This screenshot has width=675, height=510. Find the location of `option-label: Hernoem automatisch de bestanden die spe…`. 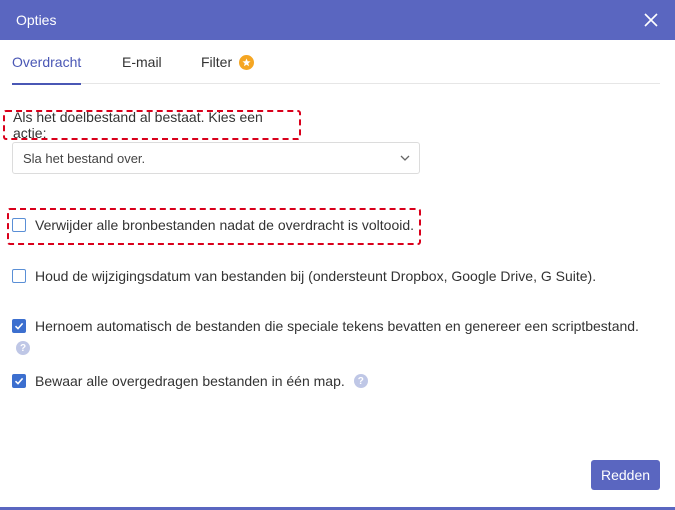

option-label: Hernoem automatisch de bestanden die spe… is located at coordinates (337, 326).